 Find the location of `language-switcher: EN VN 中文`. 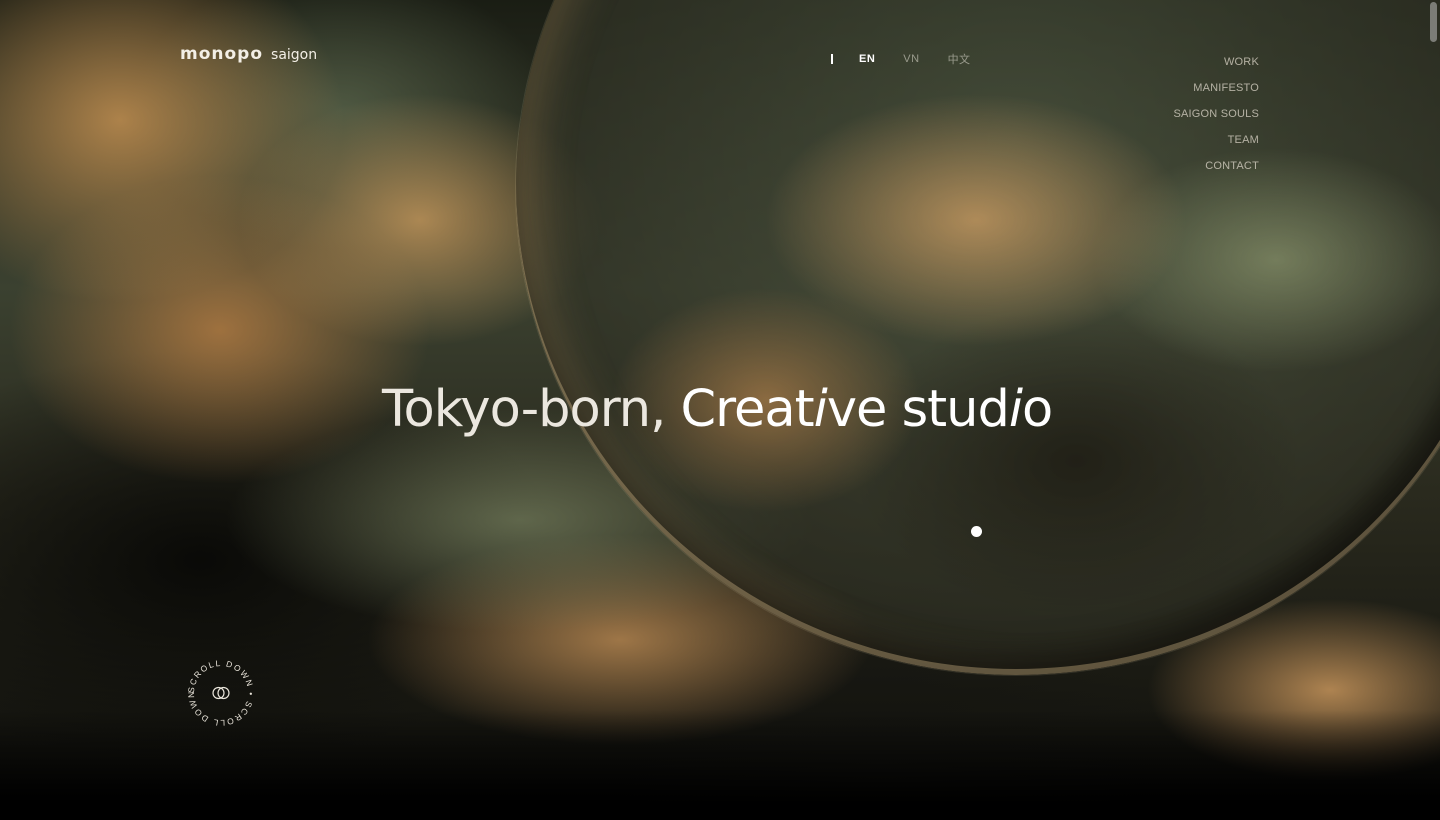

language-switcher: EN VN 中文 is located at coordinates (915, 59).